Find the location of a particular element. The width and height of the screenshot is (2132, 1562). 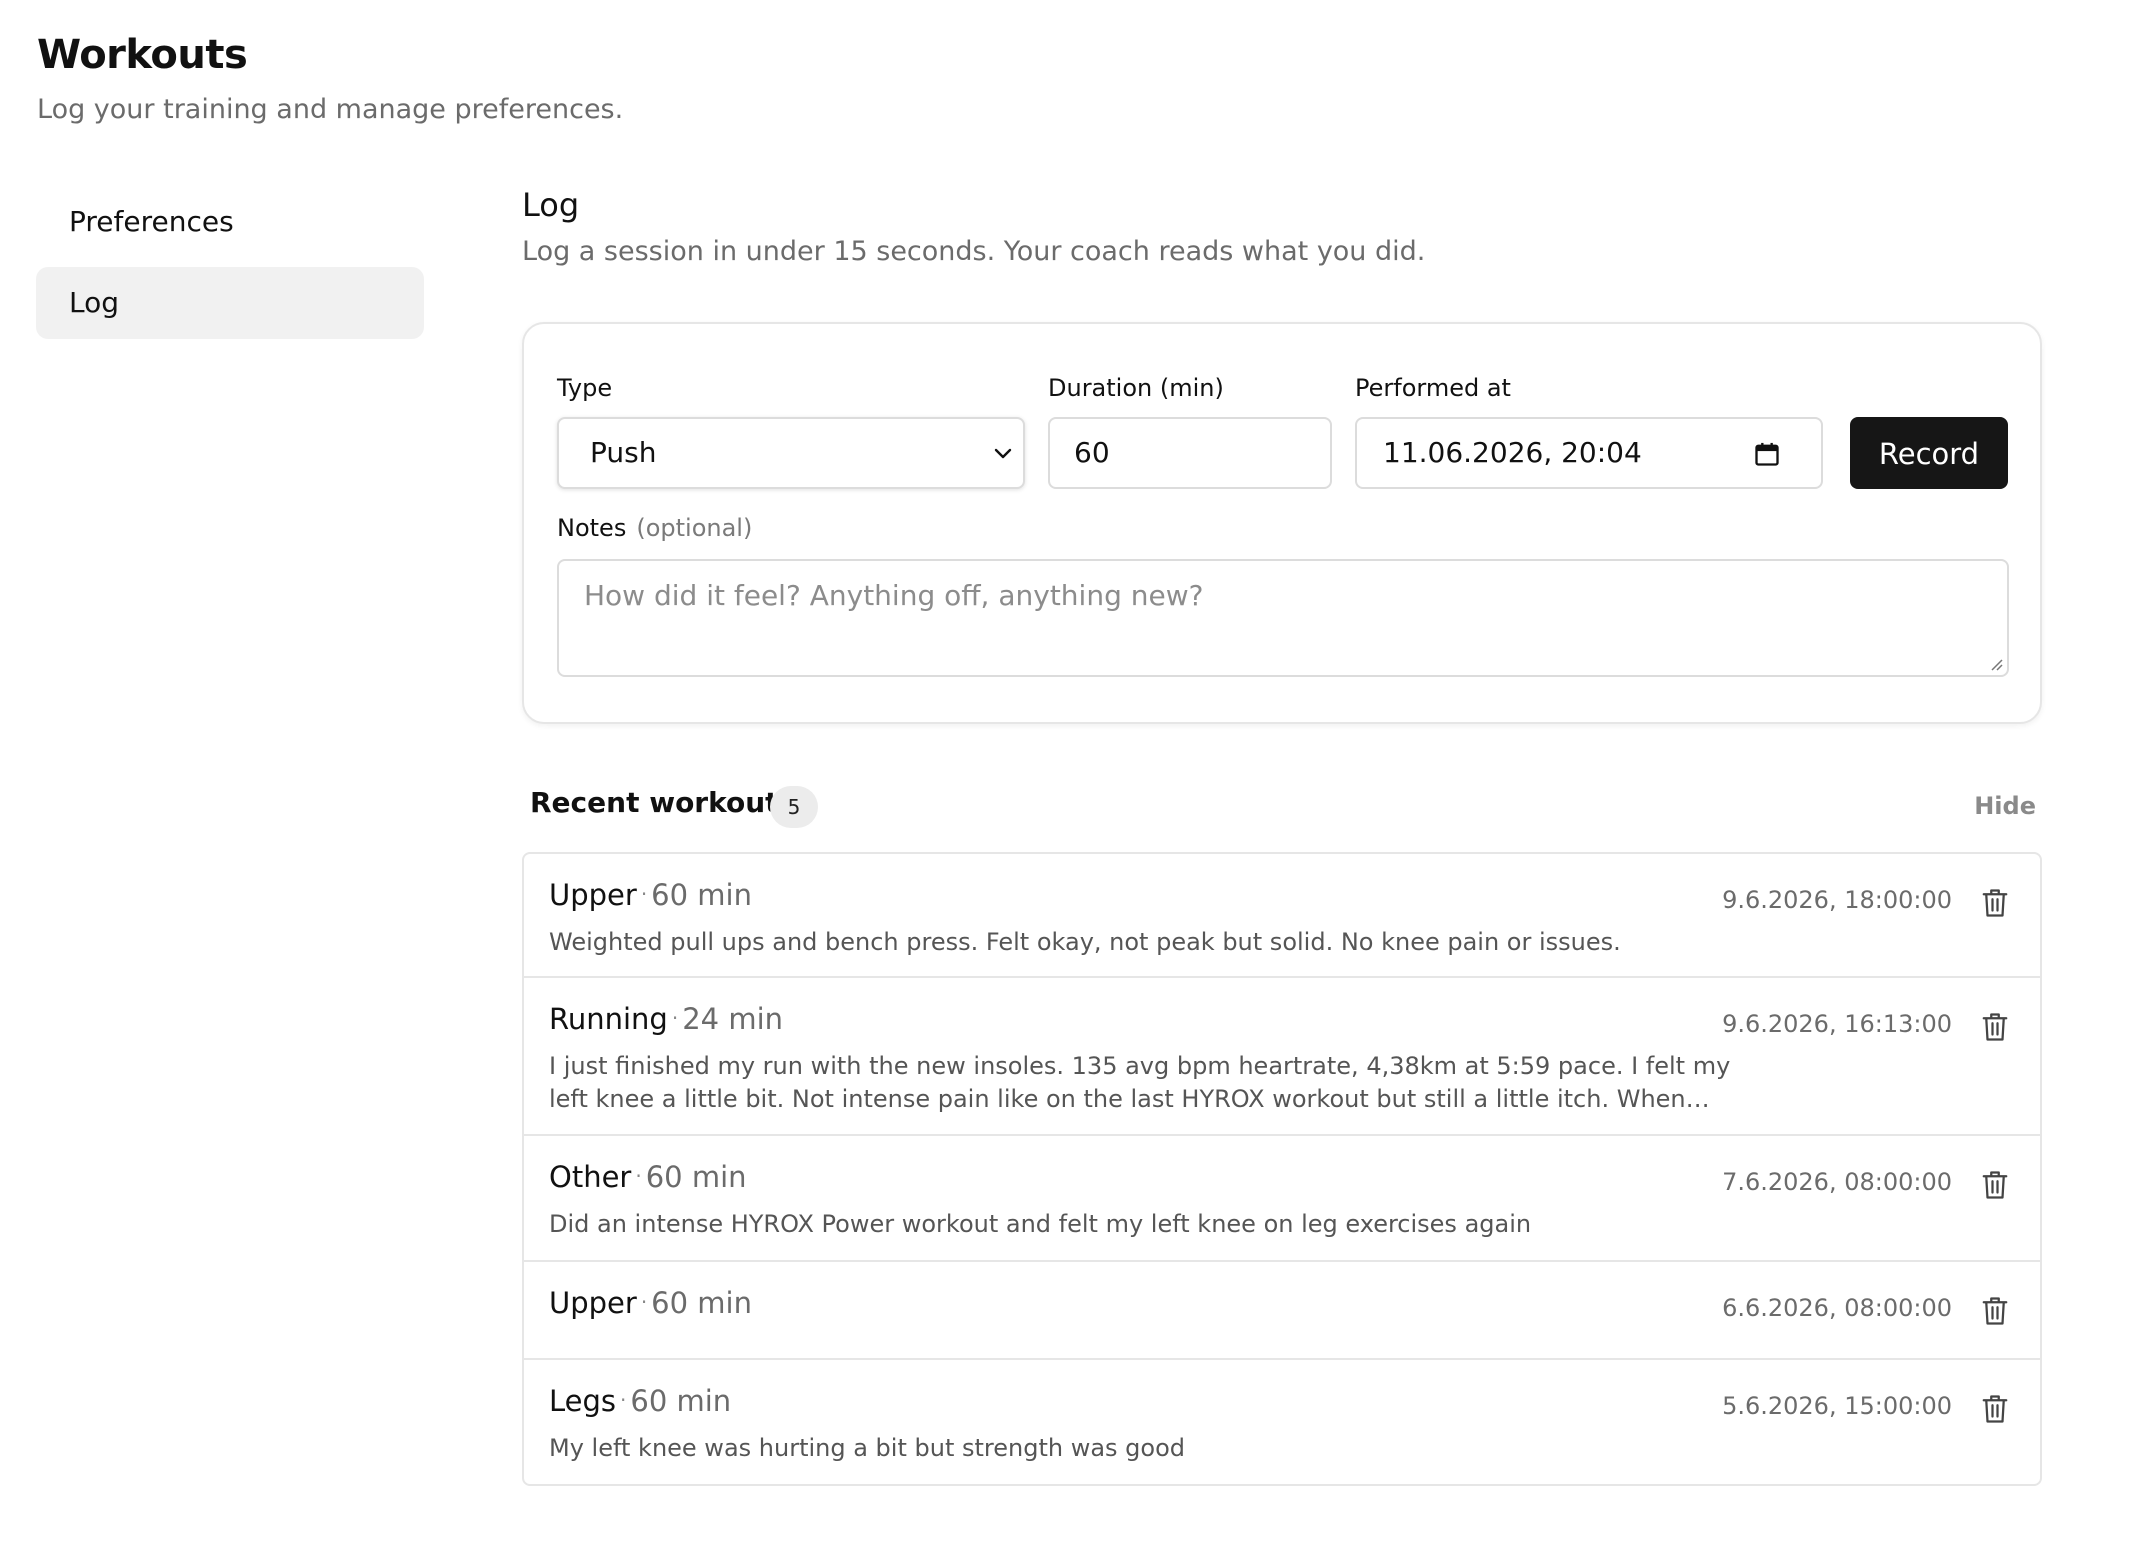

page-title: Workouts is located at coordinates (142, 55).